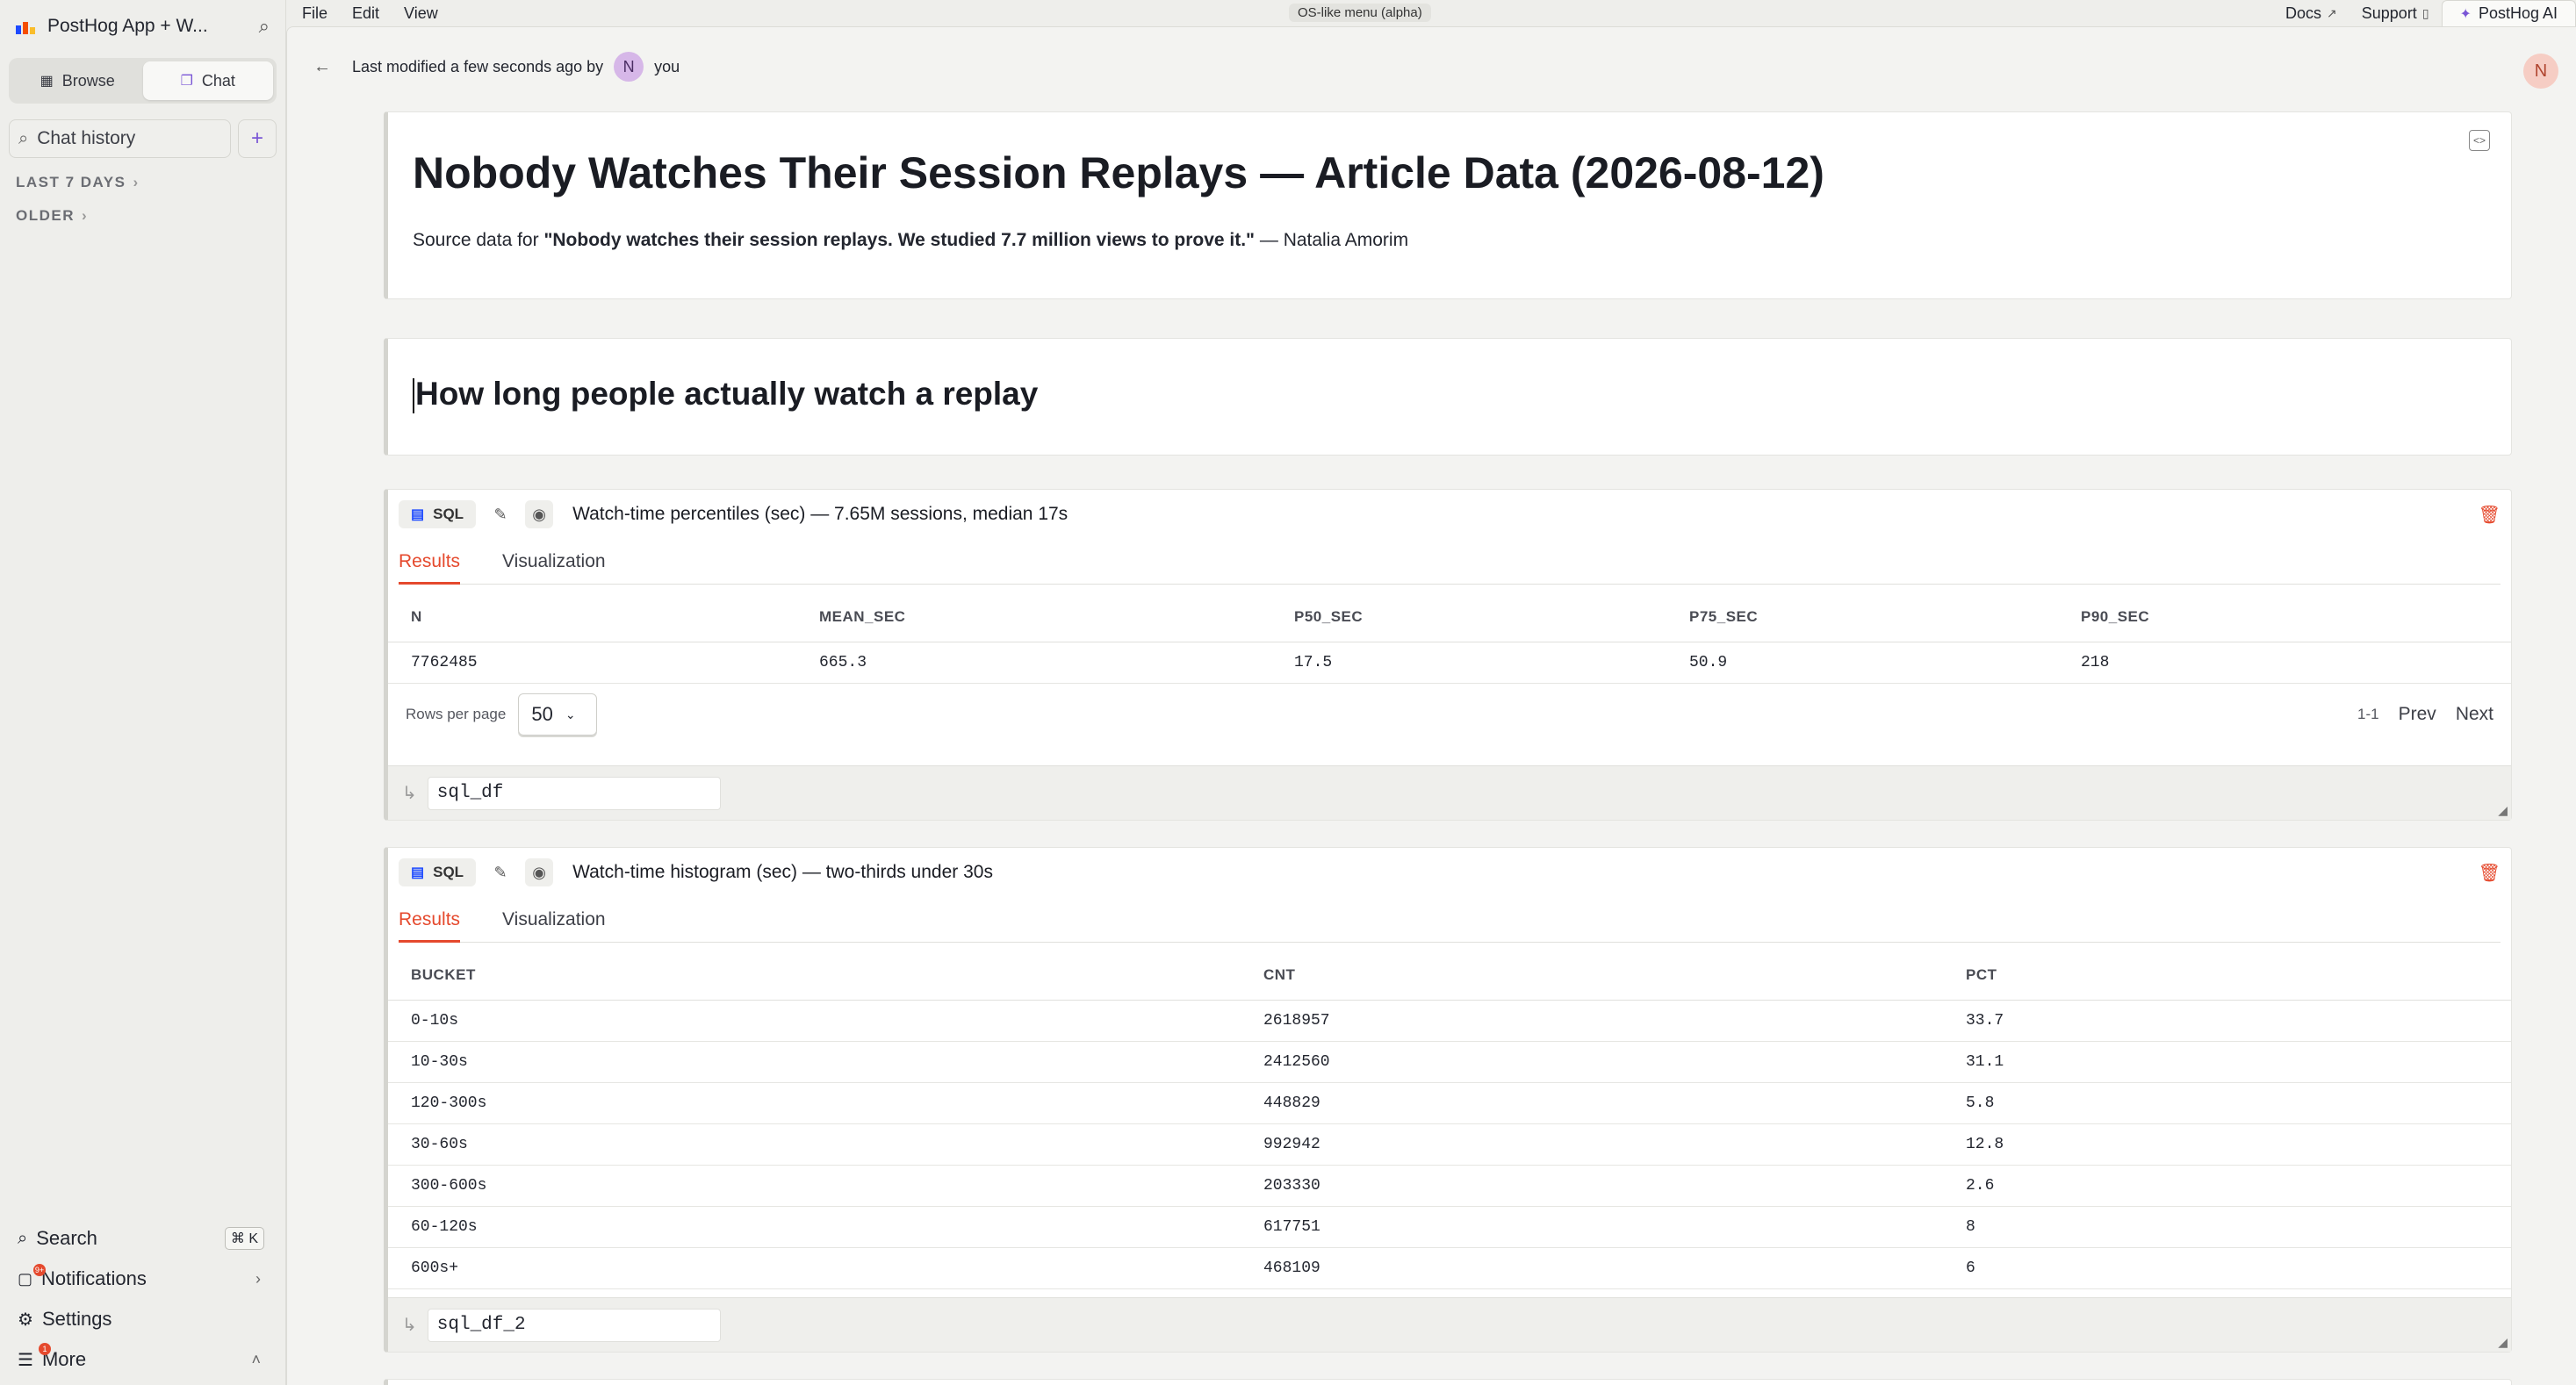 This screenshot has width=2576, height=1385. I want to click on table-cell: 7762485, so click(444, 663).